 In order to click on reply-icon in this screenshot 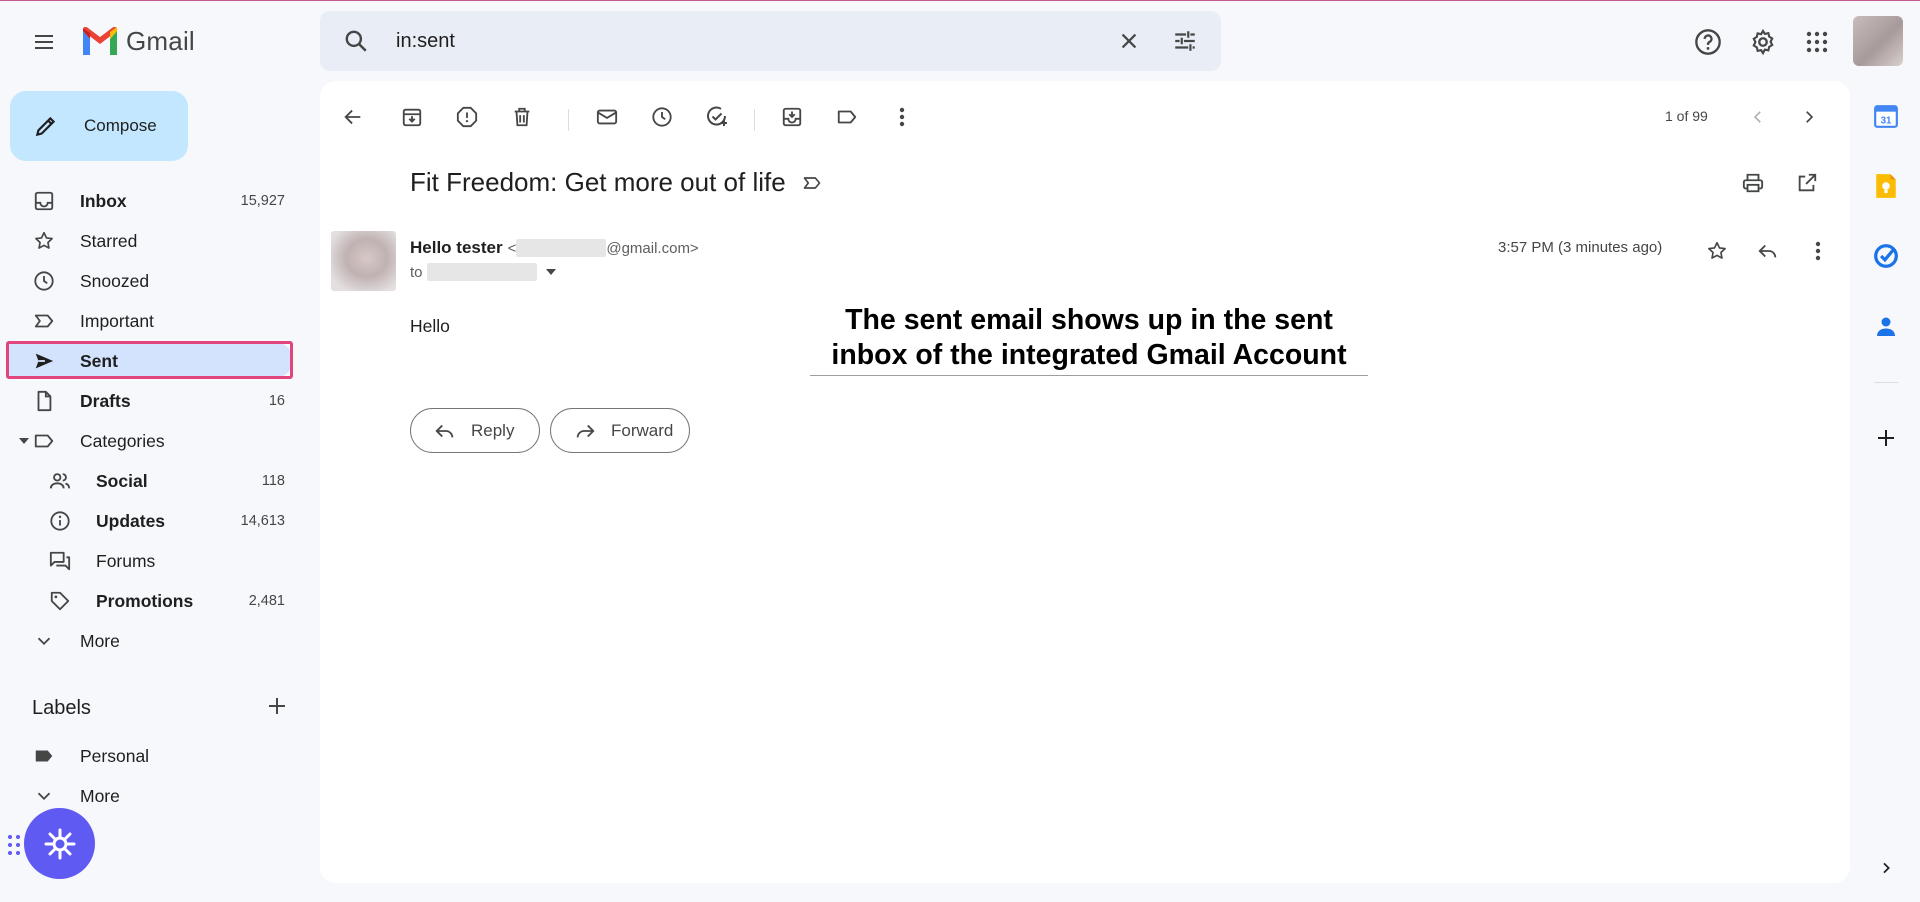, I will do `click(1767, 251)`.